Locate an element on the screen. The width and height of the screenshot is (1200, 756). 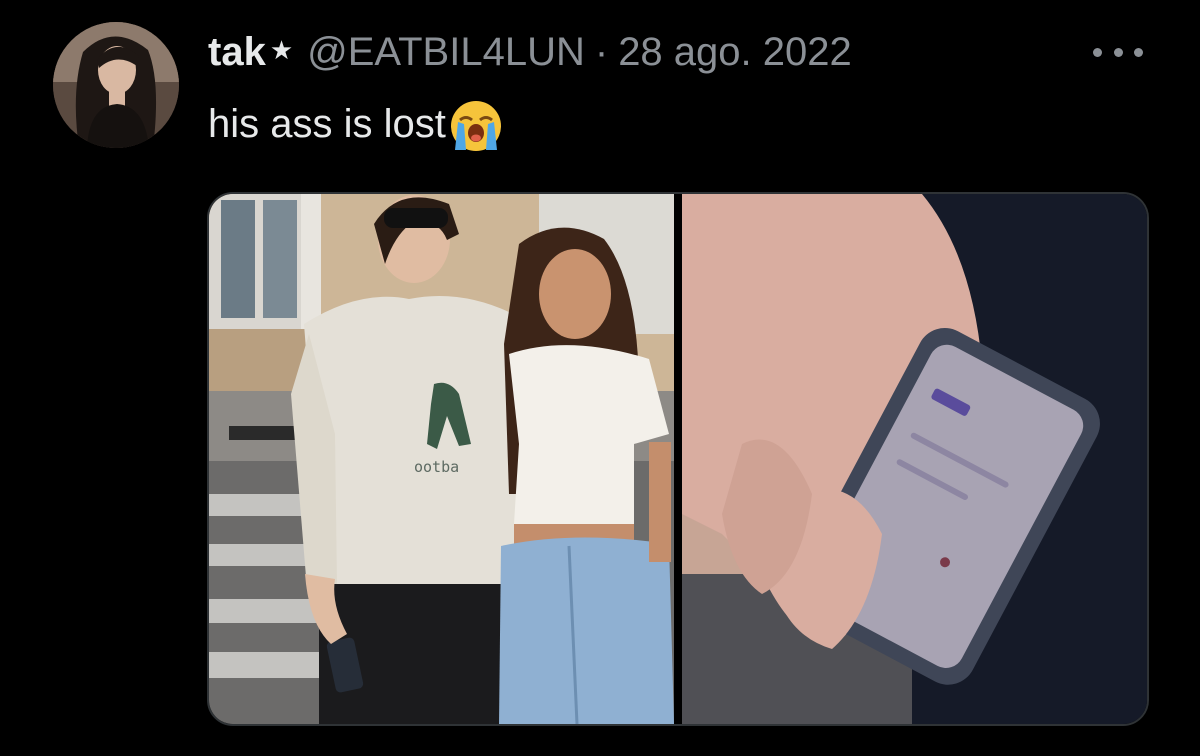
tweet-header: tak ★ @EATBIL4LUN · 28 ago. 2022 is located at coordinates (530, 55).